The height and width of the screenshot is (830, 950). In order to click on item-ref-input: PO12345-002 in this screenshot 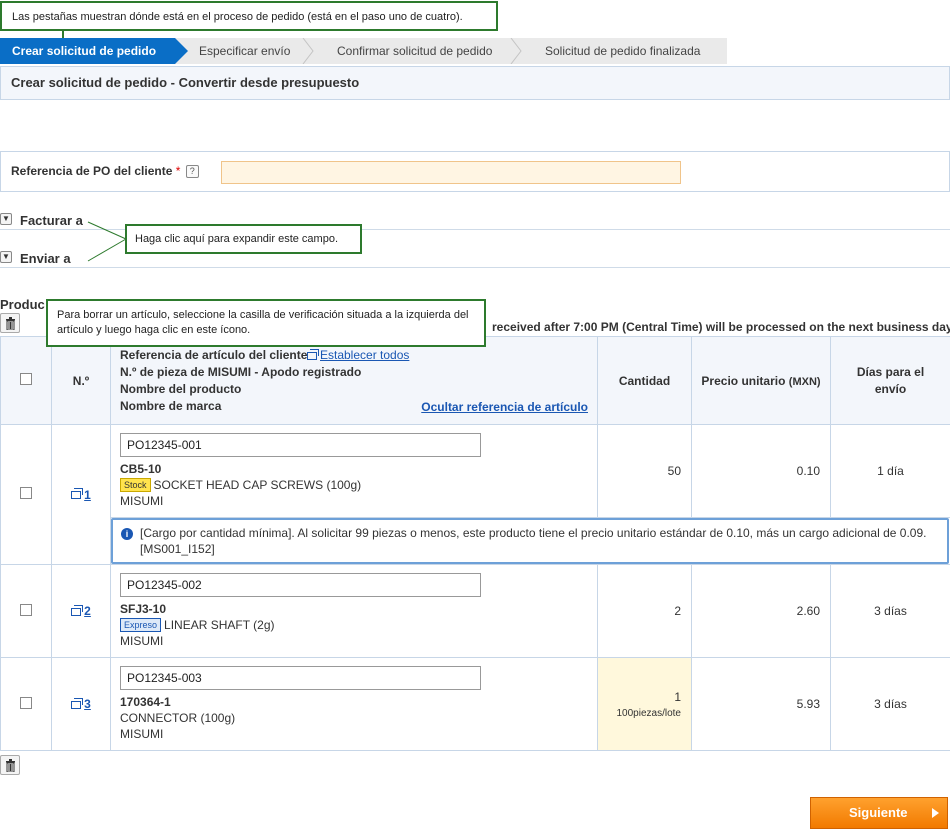, I will do `click(300, 585)`.